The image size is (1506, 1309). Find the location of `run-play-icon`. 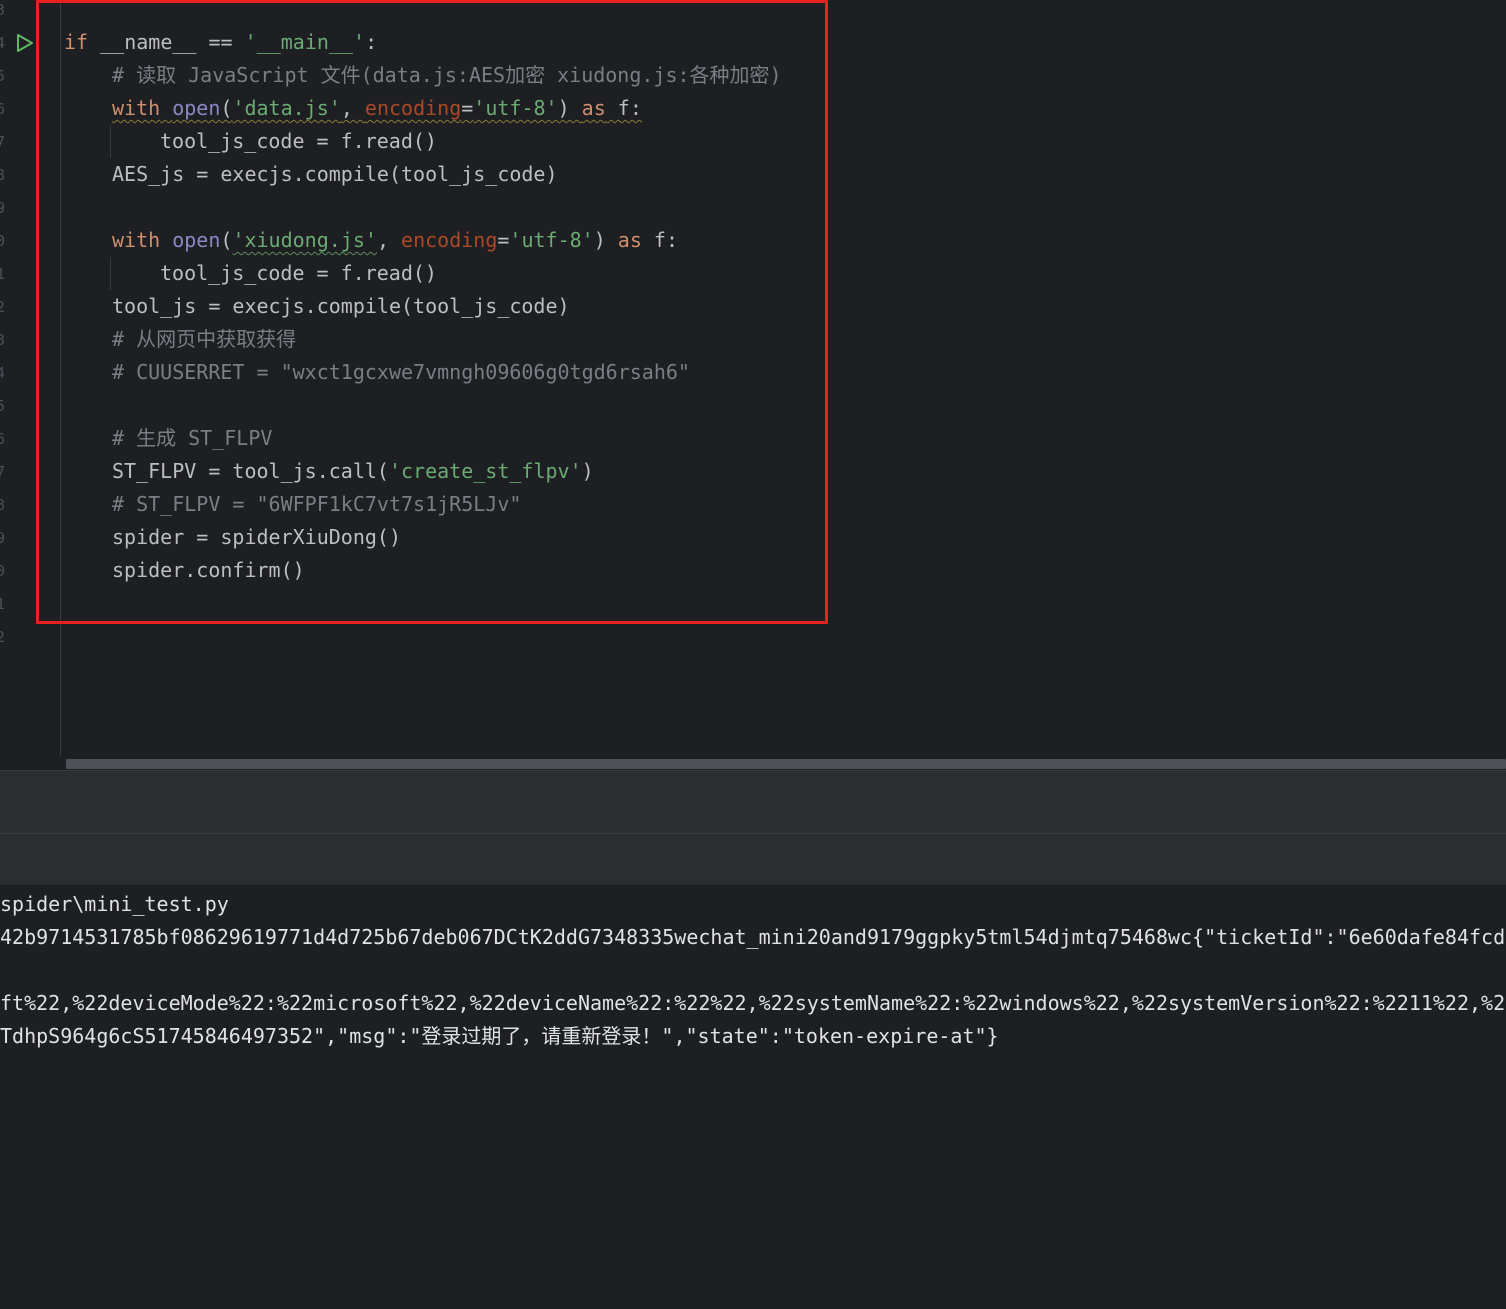

run-play-icon is located at coordinates (25, 43).